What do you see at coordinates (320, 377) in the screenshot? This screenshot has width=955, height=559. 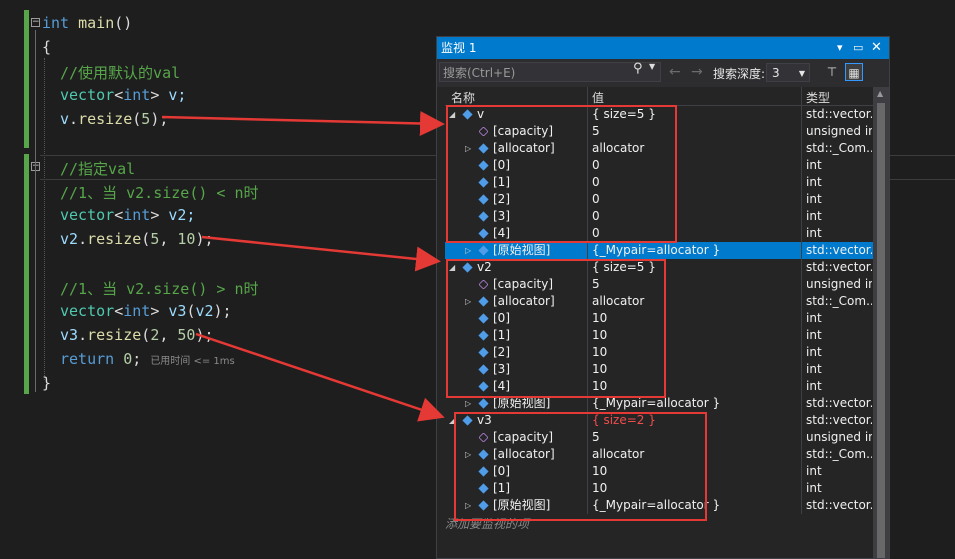 I see `arrow-v3` at bounding box center [320, 377].